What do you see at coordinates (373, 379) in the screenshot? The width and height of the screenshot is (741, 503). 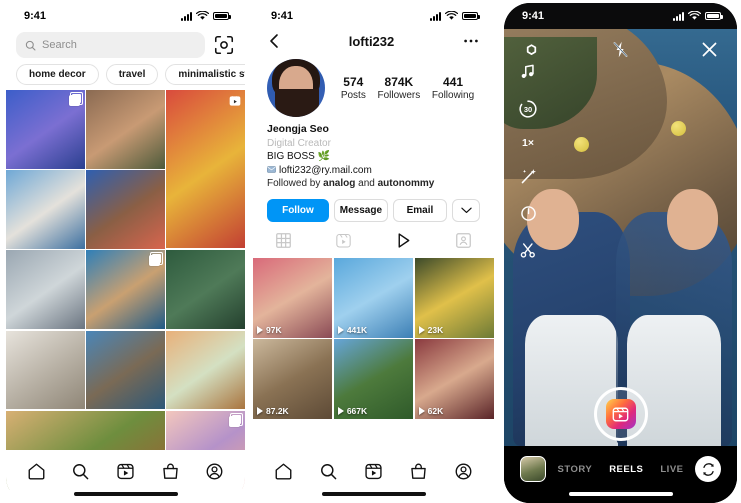 I see `reel-thumbnail: 667K` at bounding box center [373, 379].